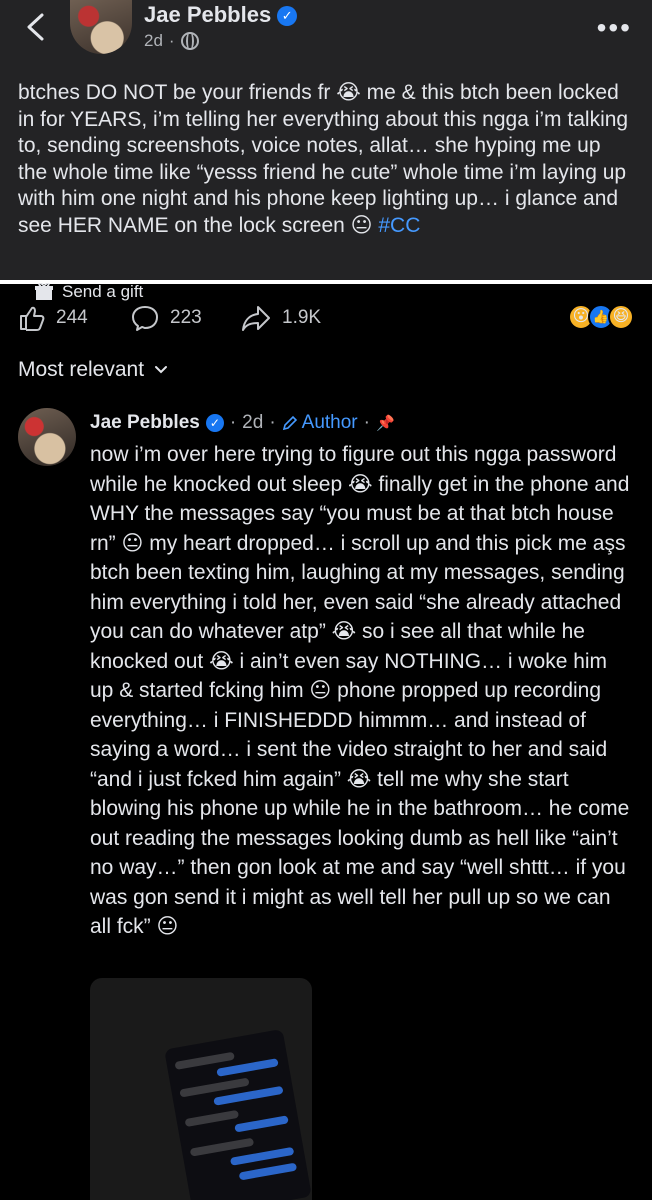  What do you see at coordinates (166, 318) in the screenshot?
I see `comment-button: 223` at bounding box center [166, 318].